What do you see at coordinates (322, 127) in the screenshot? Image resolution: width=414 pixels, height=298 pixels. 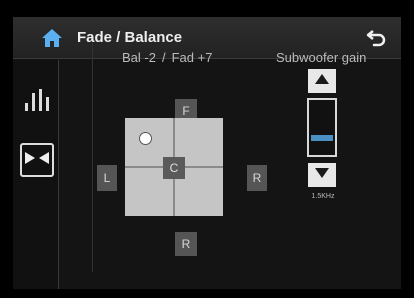 I see `subwoofer-level-meter` at bounding box center [322, 127].